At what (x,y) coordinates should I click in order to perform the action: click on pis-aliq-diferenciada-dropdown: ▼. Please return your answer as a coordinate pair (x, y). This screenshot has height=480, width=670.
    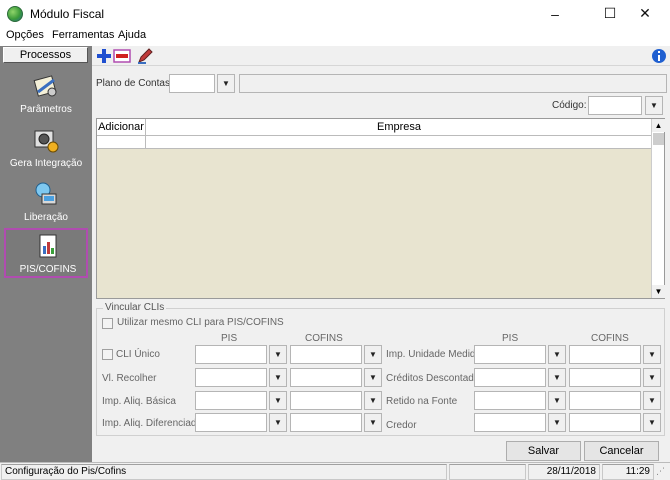
    Looking at the image, I should click on (278, 422).